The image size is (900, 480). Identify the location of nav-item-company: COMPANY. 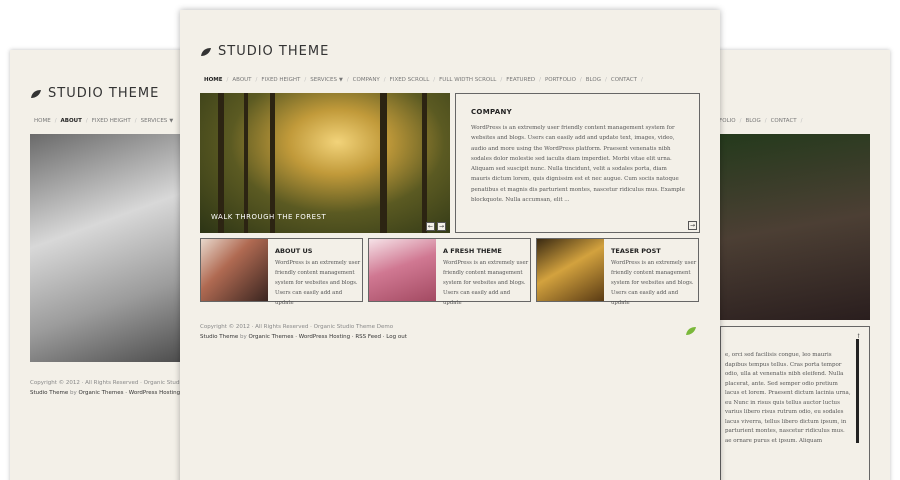
(366, 80).